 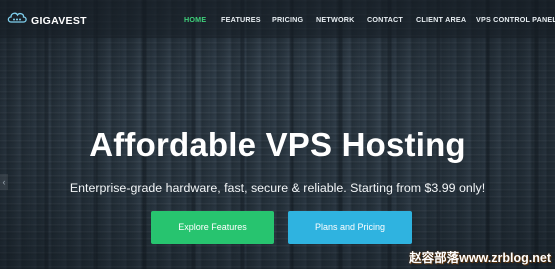 I want to click on hero-title: Affordable VPS Hosting, so click(x=277, y=144).